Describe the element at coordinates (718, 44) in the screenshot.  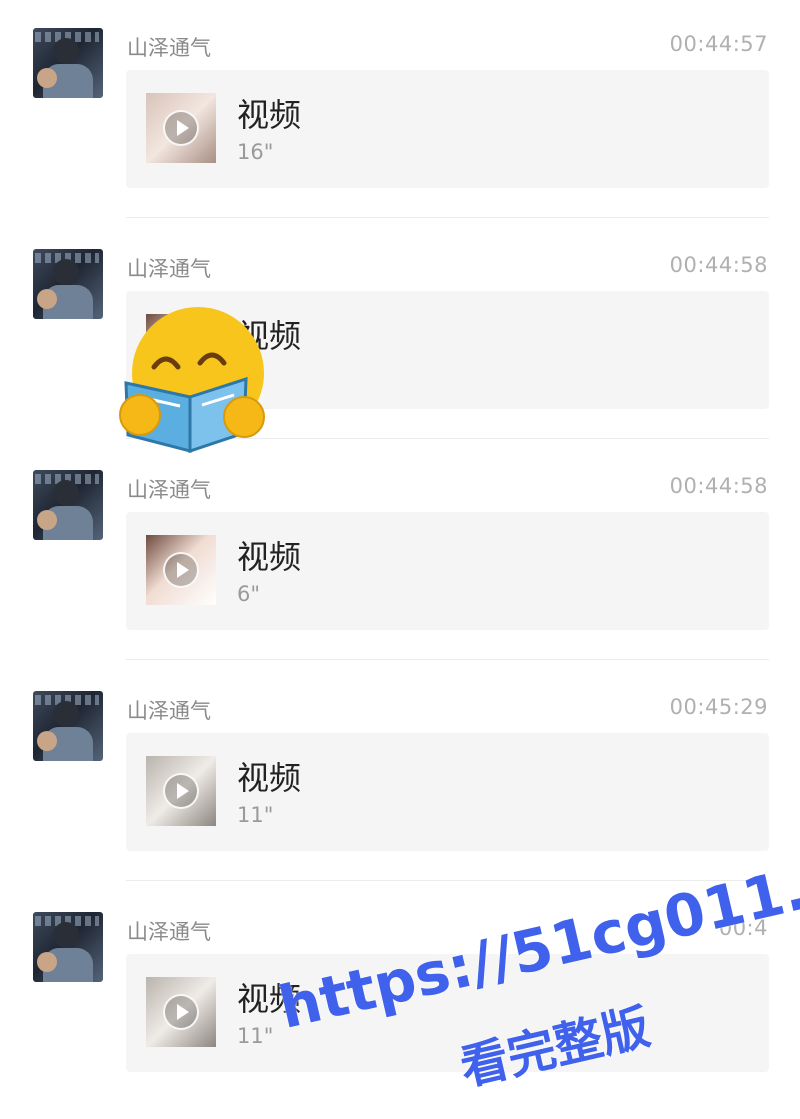
I see `message-time: 00:44:57` at that location.